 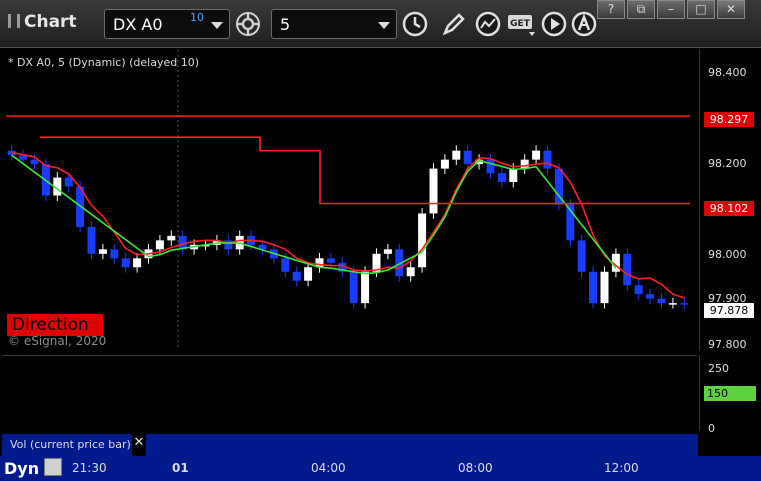 What do you see at coordinates (103, 62) in the screenshot?
I see `chart-pane-label: * DX A0, 5 (Dynamic) (delayed 10)` at bounding box center [103, 62].